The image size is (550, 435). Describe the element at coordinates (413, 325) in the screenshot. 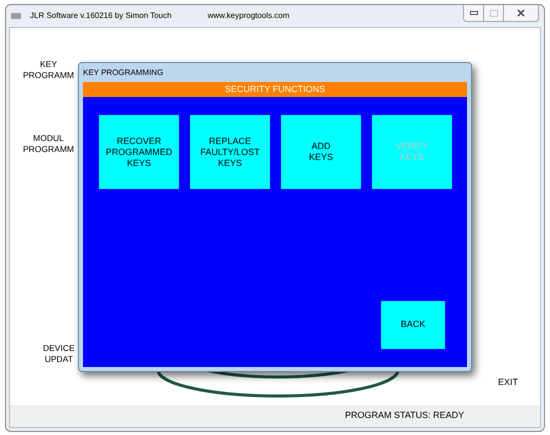

I see `back-button: BACK` at that location.